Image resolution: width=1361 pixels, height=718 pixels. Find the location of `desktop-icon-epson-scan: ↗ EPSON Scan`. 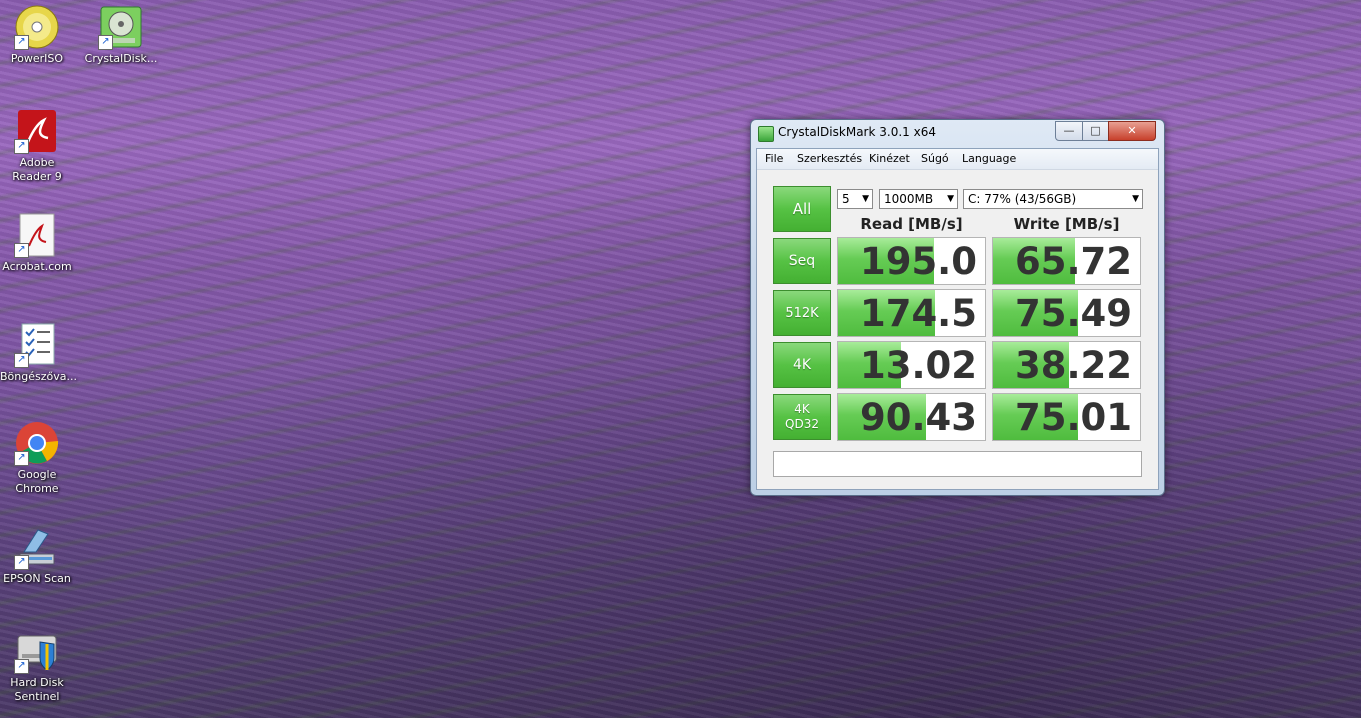

desktop-icon-epson-scan: ↗ EPSON Scan is located at coordinates (37, 555).